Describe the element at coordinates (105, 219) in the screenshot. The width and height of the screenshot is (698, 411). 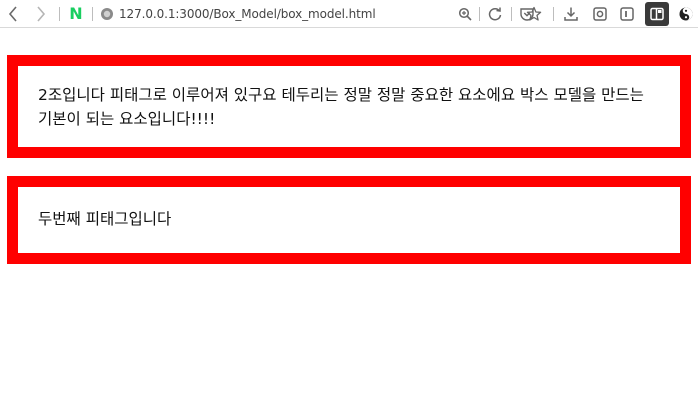
I see `second-p-text: 두번째 피태그입니다` at that location.